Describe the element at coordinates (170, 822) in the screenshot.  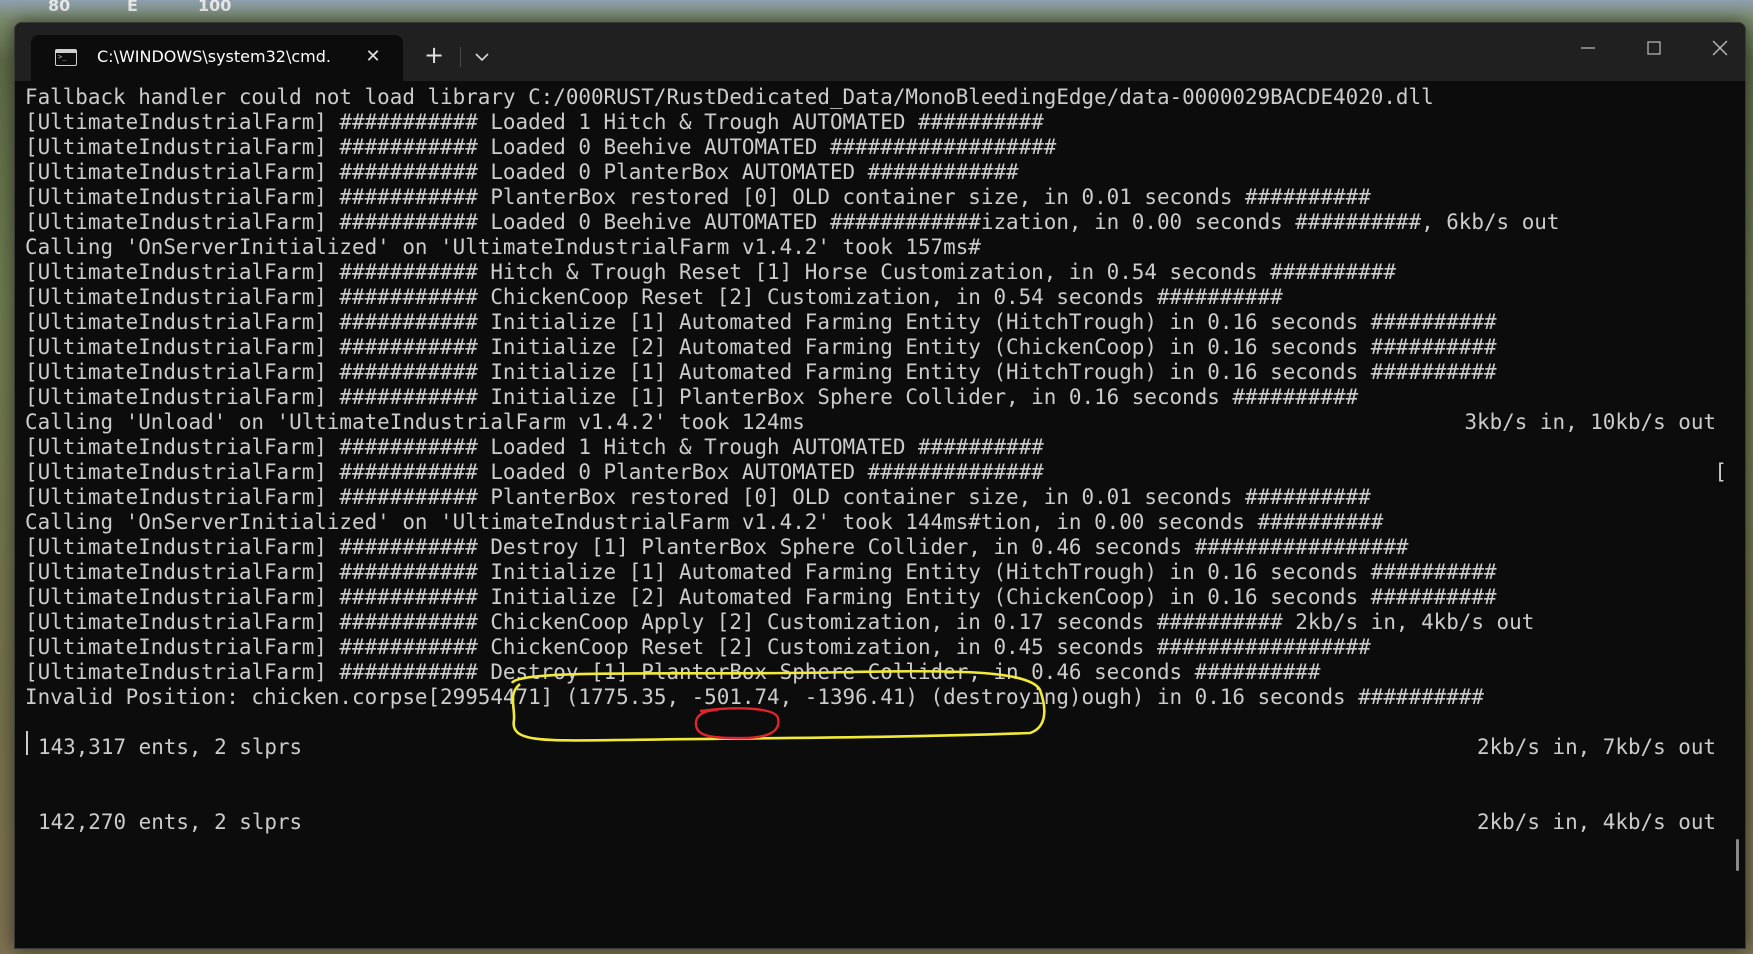
I see `server-status-entities: 142,270 ents, 2 slprs` at that location.